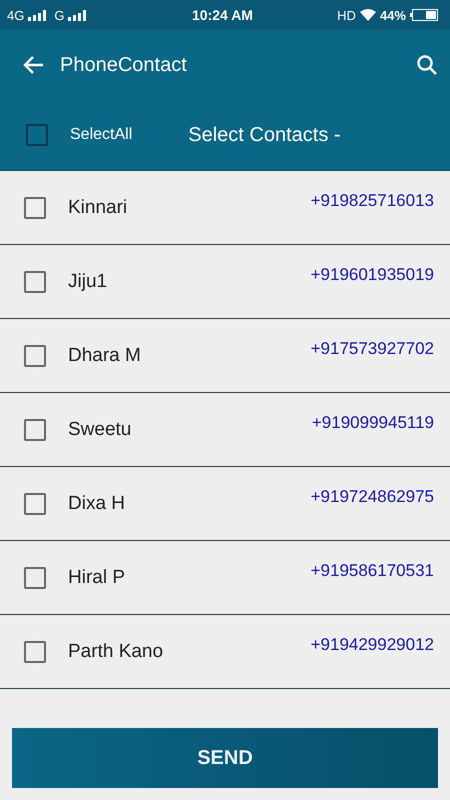 The height and width of the screenshot is (800, 450). Describe the element at coordinates (225, 758) in the screenshot. I see `send-button: SEND` at that location.